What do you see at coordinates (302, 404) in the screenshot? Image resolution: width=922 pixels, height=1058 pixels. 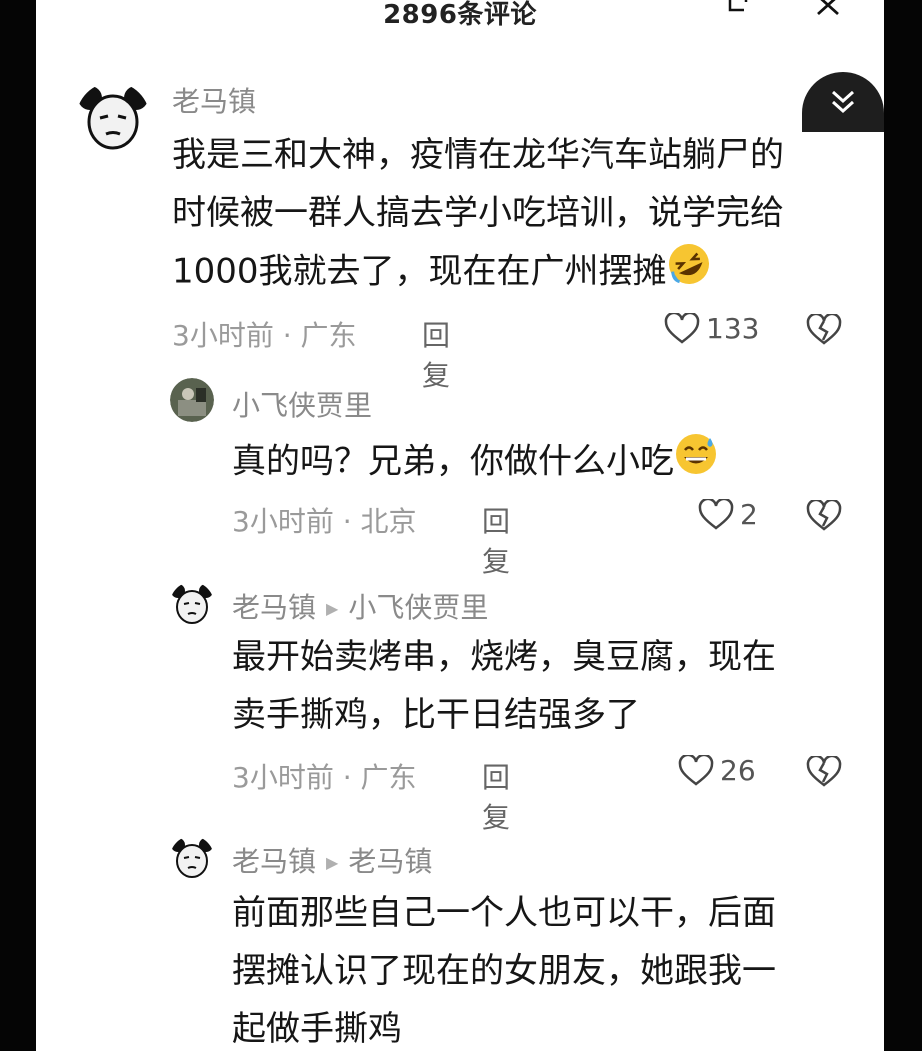 I see `reply-username: 小飞侠贾里` at bounding box center [302, 404].